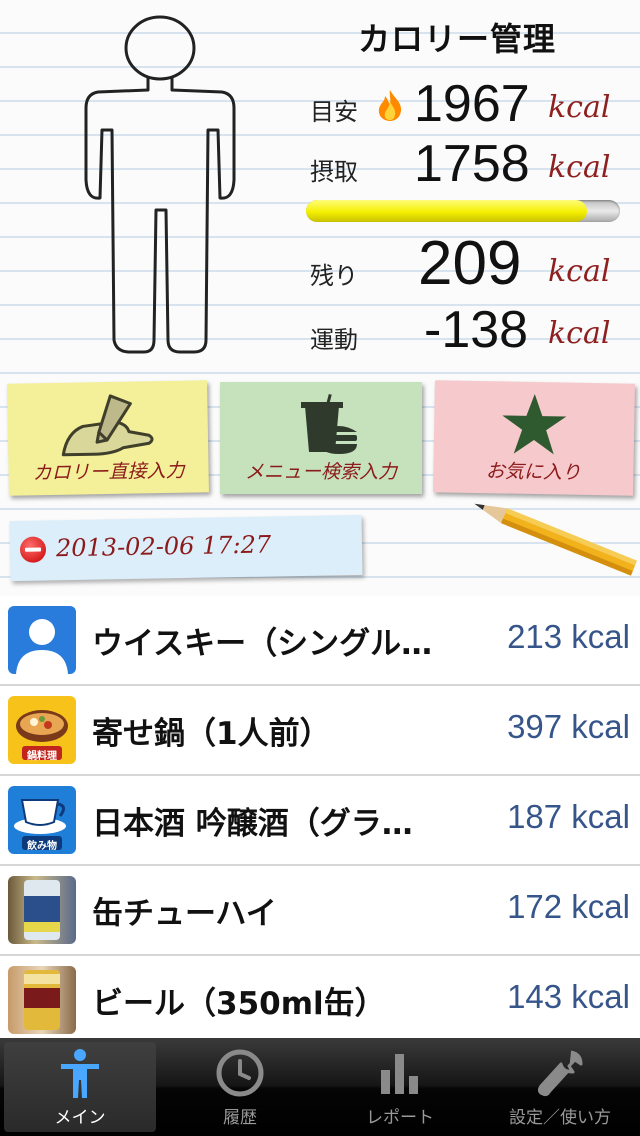 The image size is (640, 1136). I want to click on exercise-value: -138, so click(476, 330).